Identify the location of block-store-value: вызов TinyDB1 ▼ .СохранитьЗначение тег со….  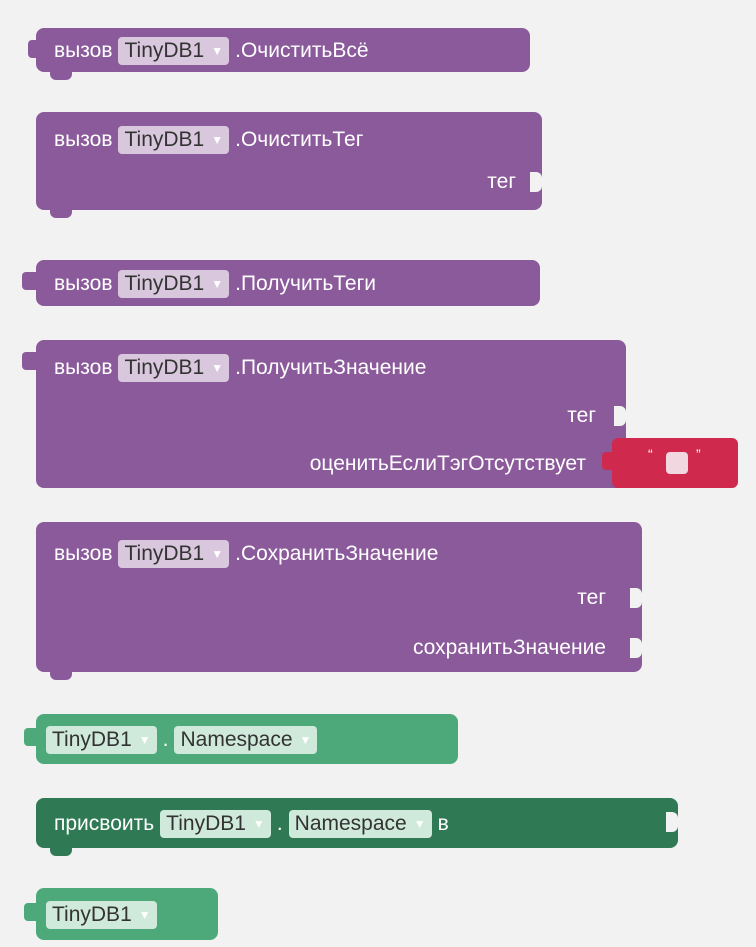
(339, 601).